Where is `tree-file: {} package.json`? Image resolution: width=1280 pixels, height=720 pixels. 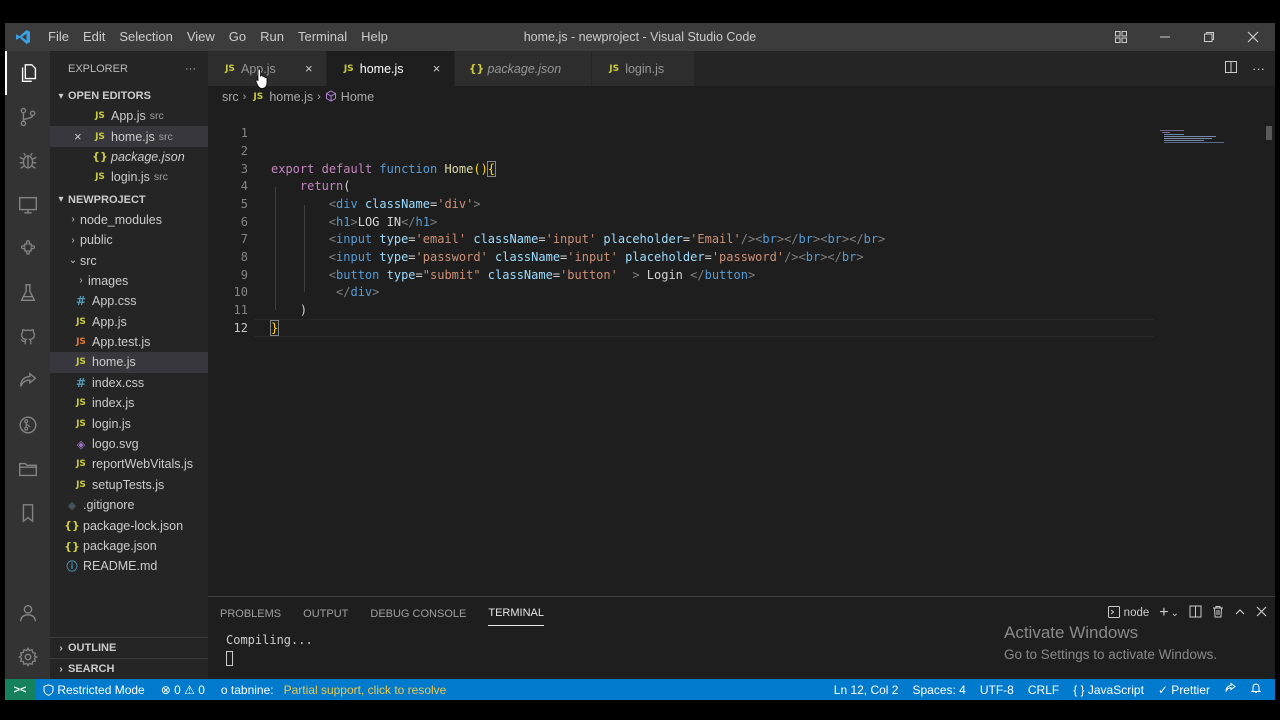
tree-file: {} package.json is located at coordinates (129, 546).